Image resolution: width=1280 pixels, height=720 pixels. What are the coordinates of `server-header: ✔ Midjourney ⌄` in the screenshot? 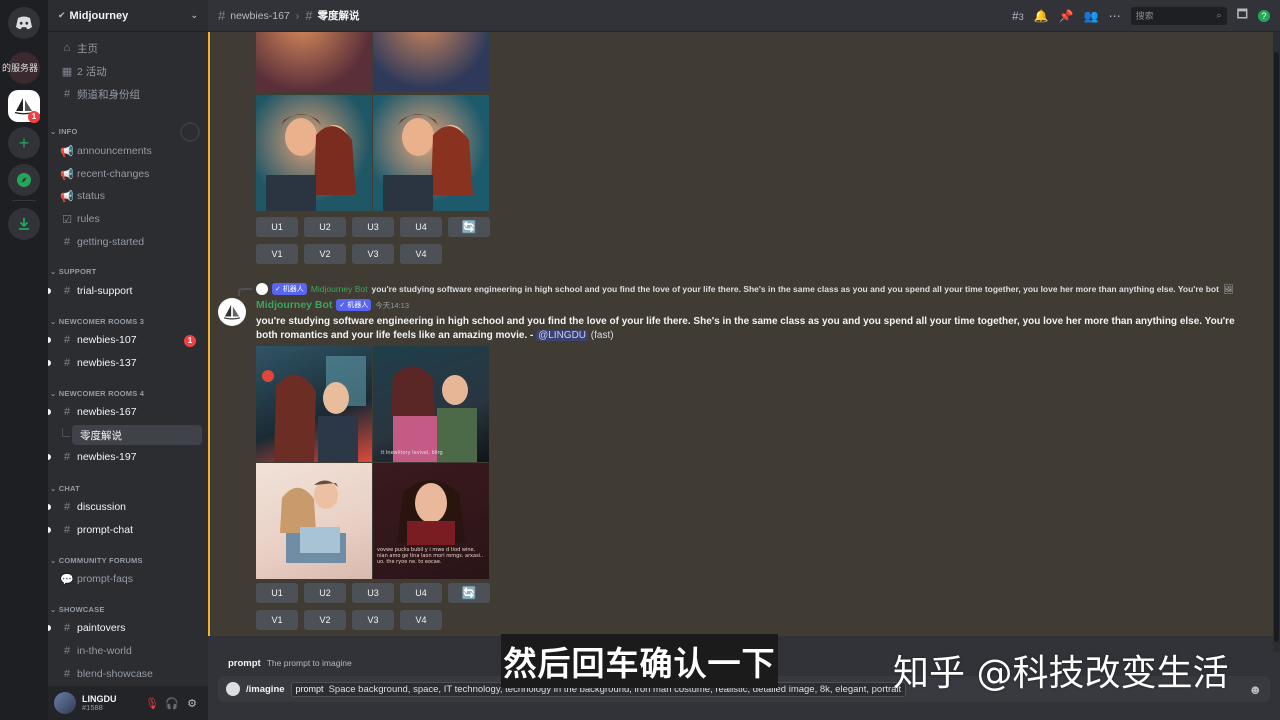 It's located at (128, 16).